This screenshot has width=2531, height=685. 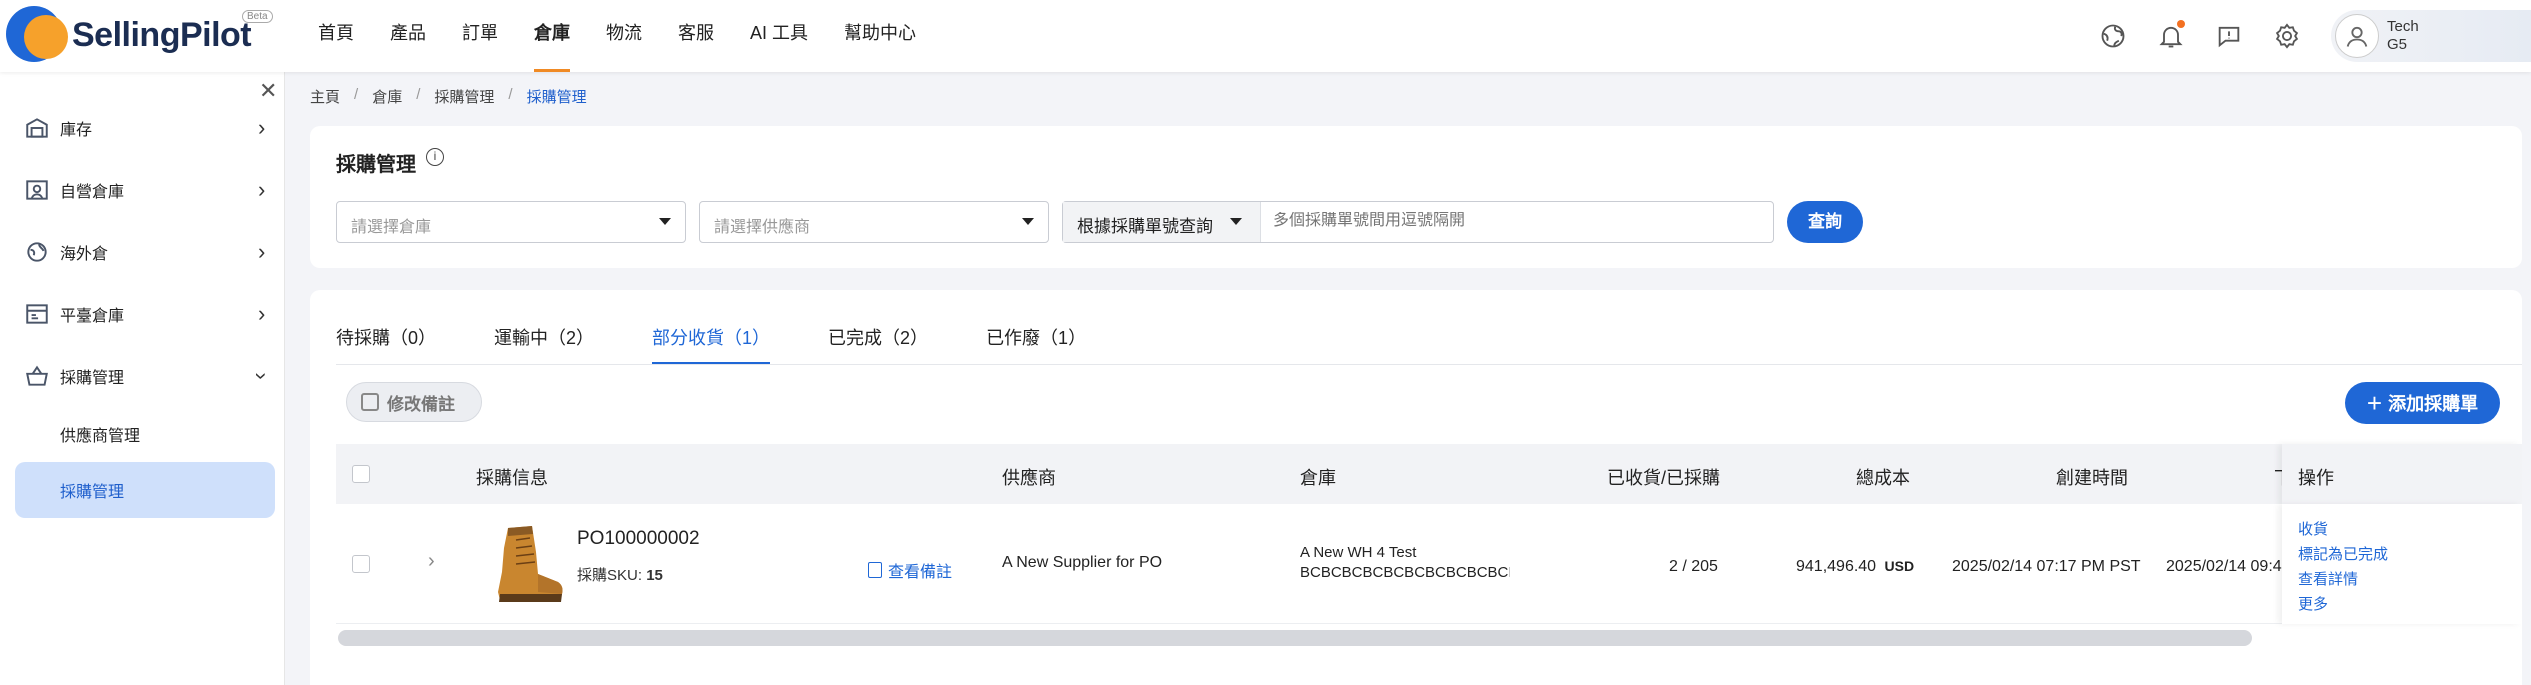 What do you see at coordinates (142, 252) in the screenshot?
I see `sidebar-item-overseas-warehouse: 海外倉 ›` at bounding box center [142, 252].